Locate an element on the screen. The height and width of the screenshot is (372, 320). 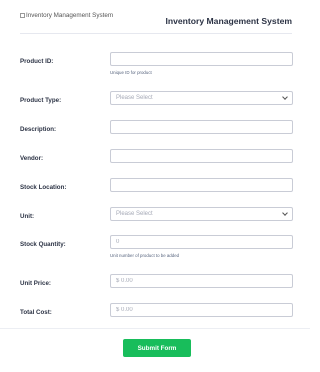
logo-alt-text: Inventory Management System is located at coordinates (70, 15).